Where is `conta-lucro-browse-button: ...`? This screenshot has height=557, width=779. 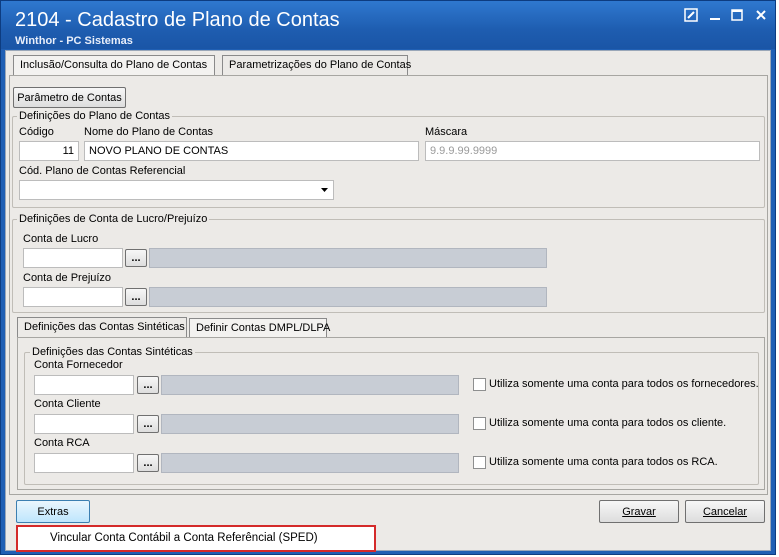
conta-lucro-browse-button: ... is located at coordinates (136, 258).